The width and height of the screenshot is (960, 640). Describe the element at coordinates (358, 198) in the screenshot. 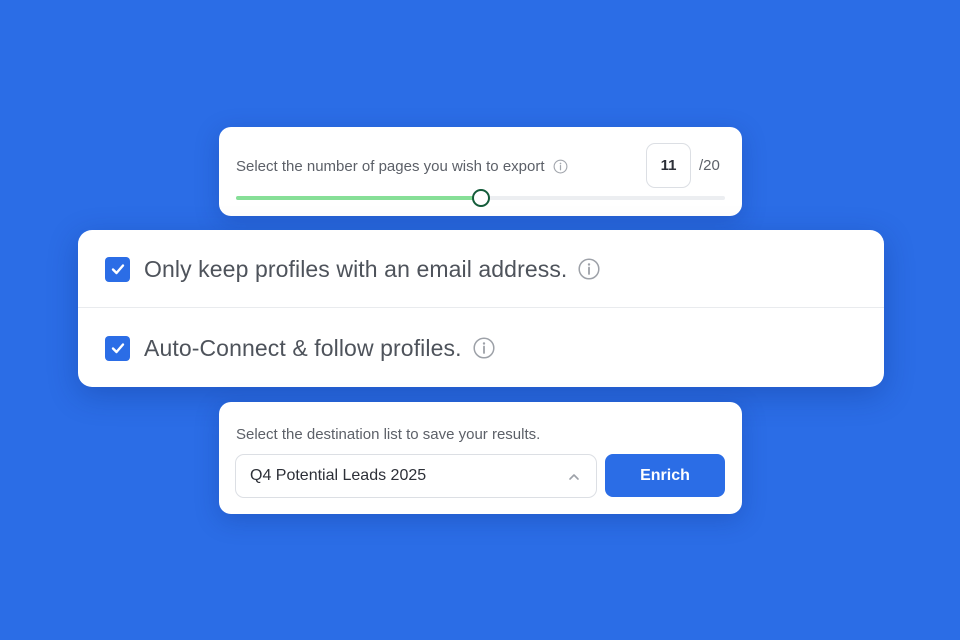

I see `pages-slider-fill` at that location.